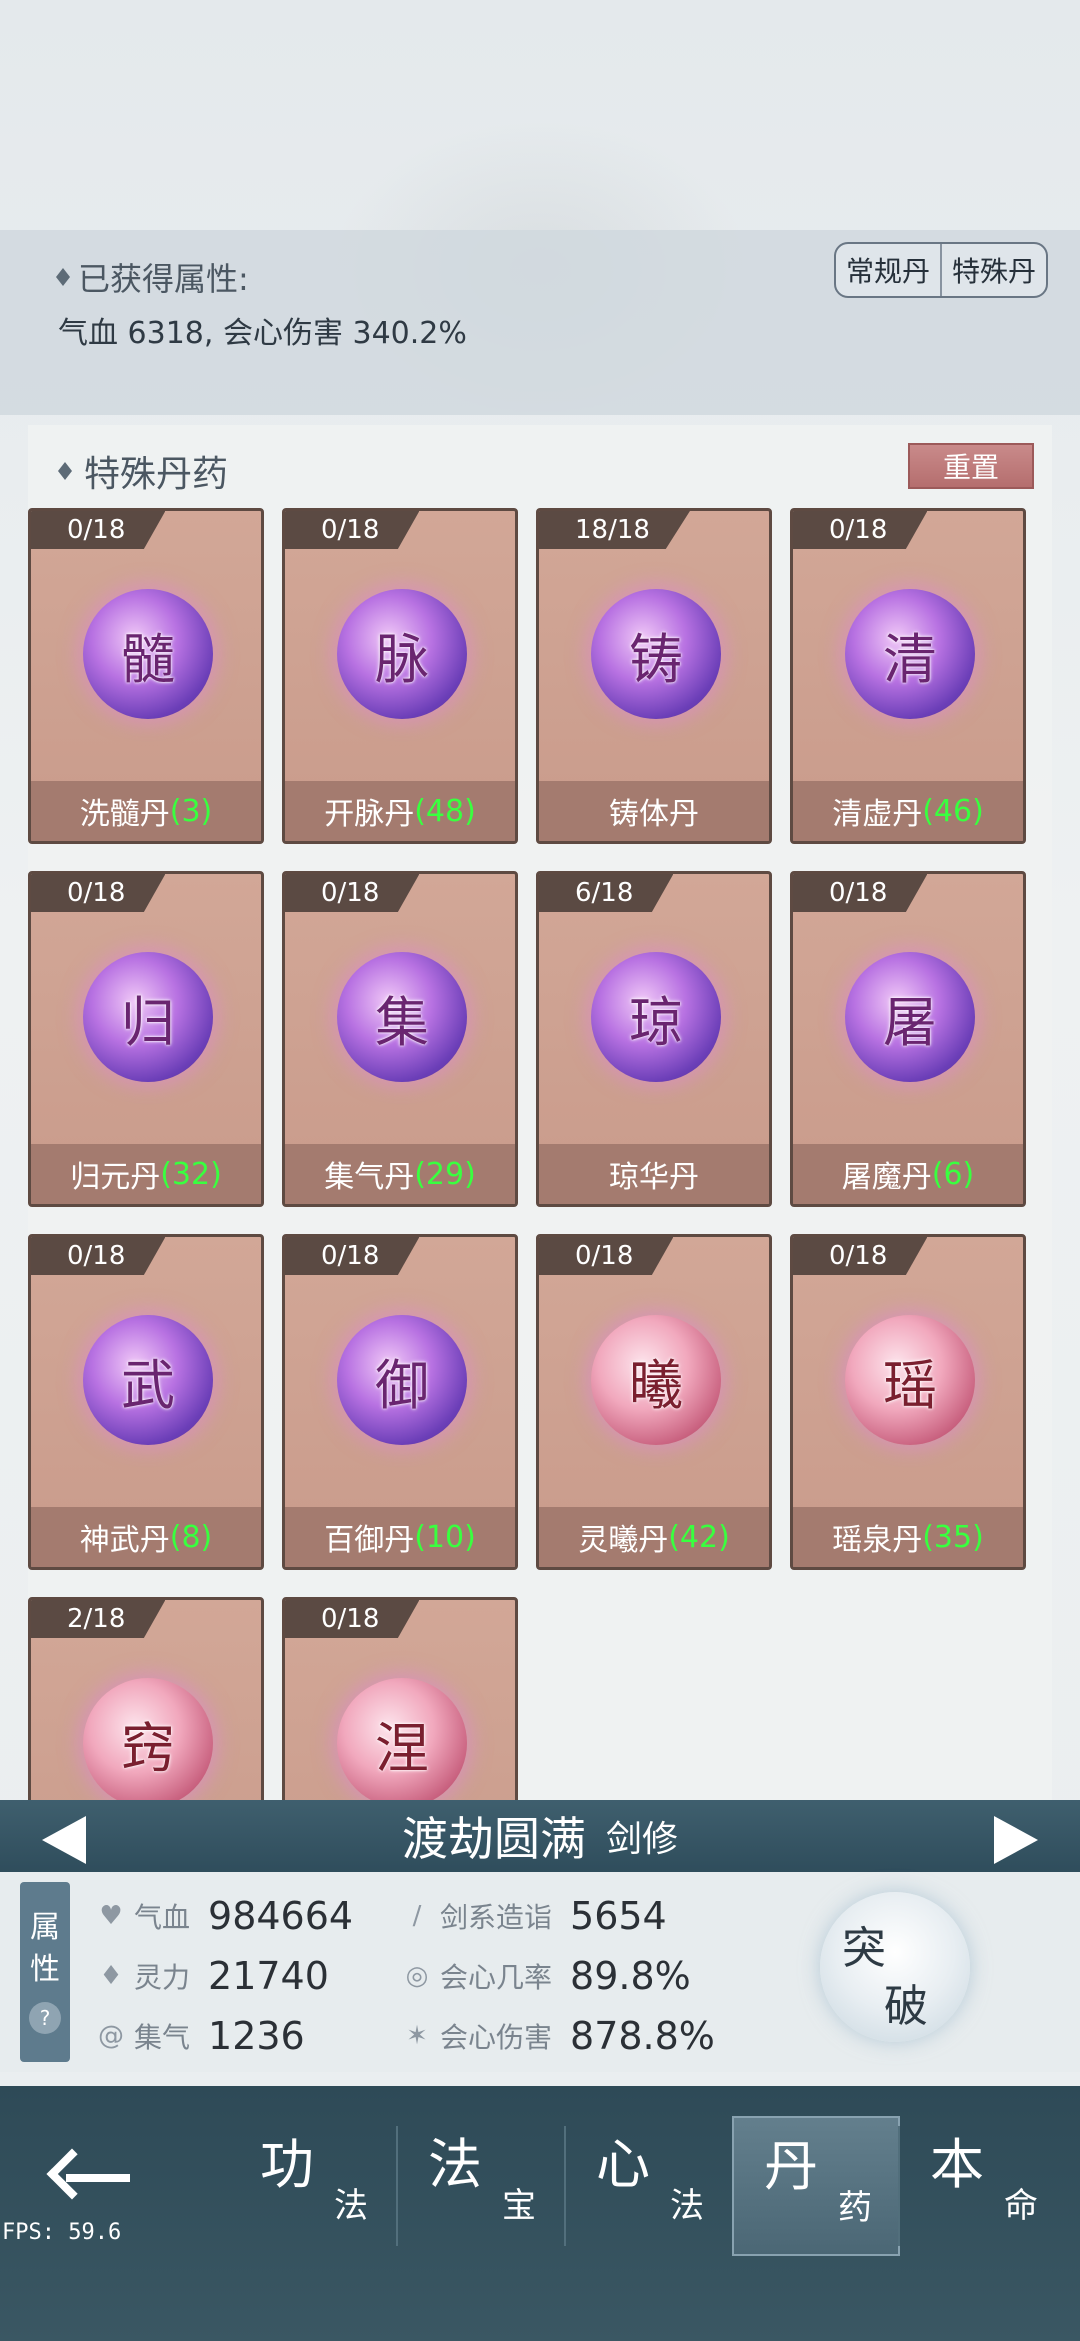  I want to click on pill-name-bar: 灵曦丹 (42), so click(654, 1537).